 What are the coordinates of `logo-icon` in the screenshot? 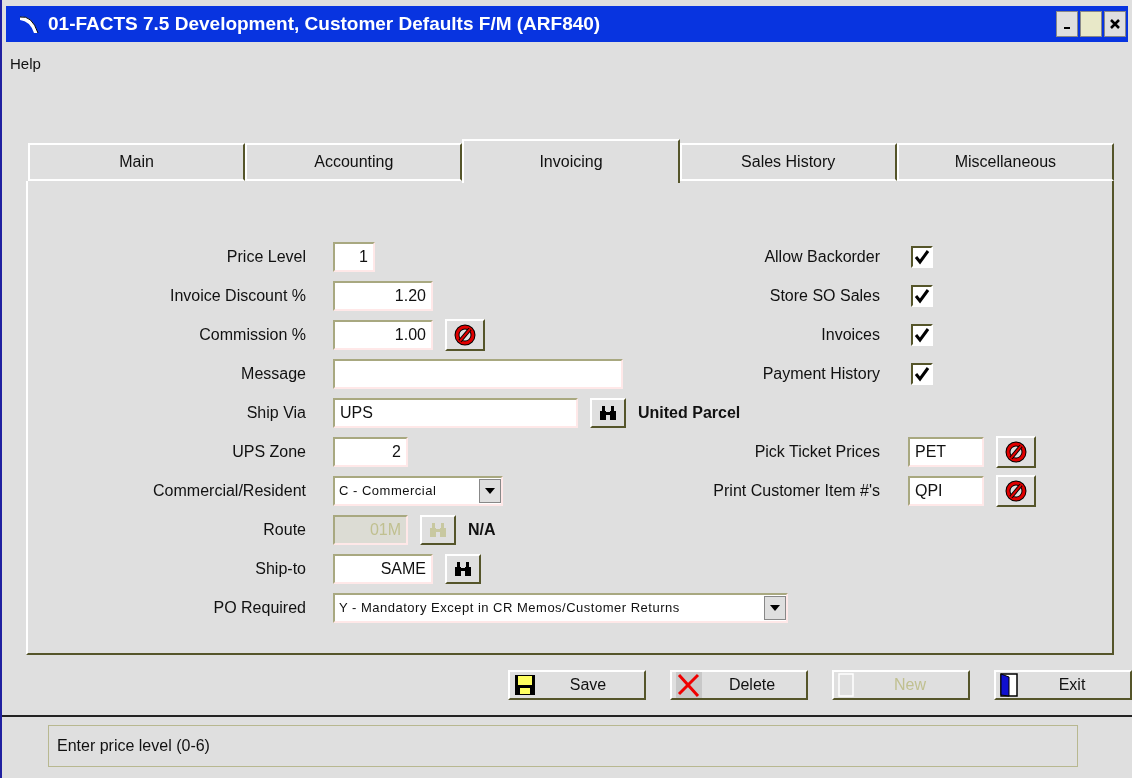 It's located at (29, 24).